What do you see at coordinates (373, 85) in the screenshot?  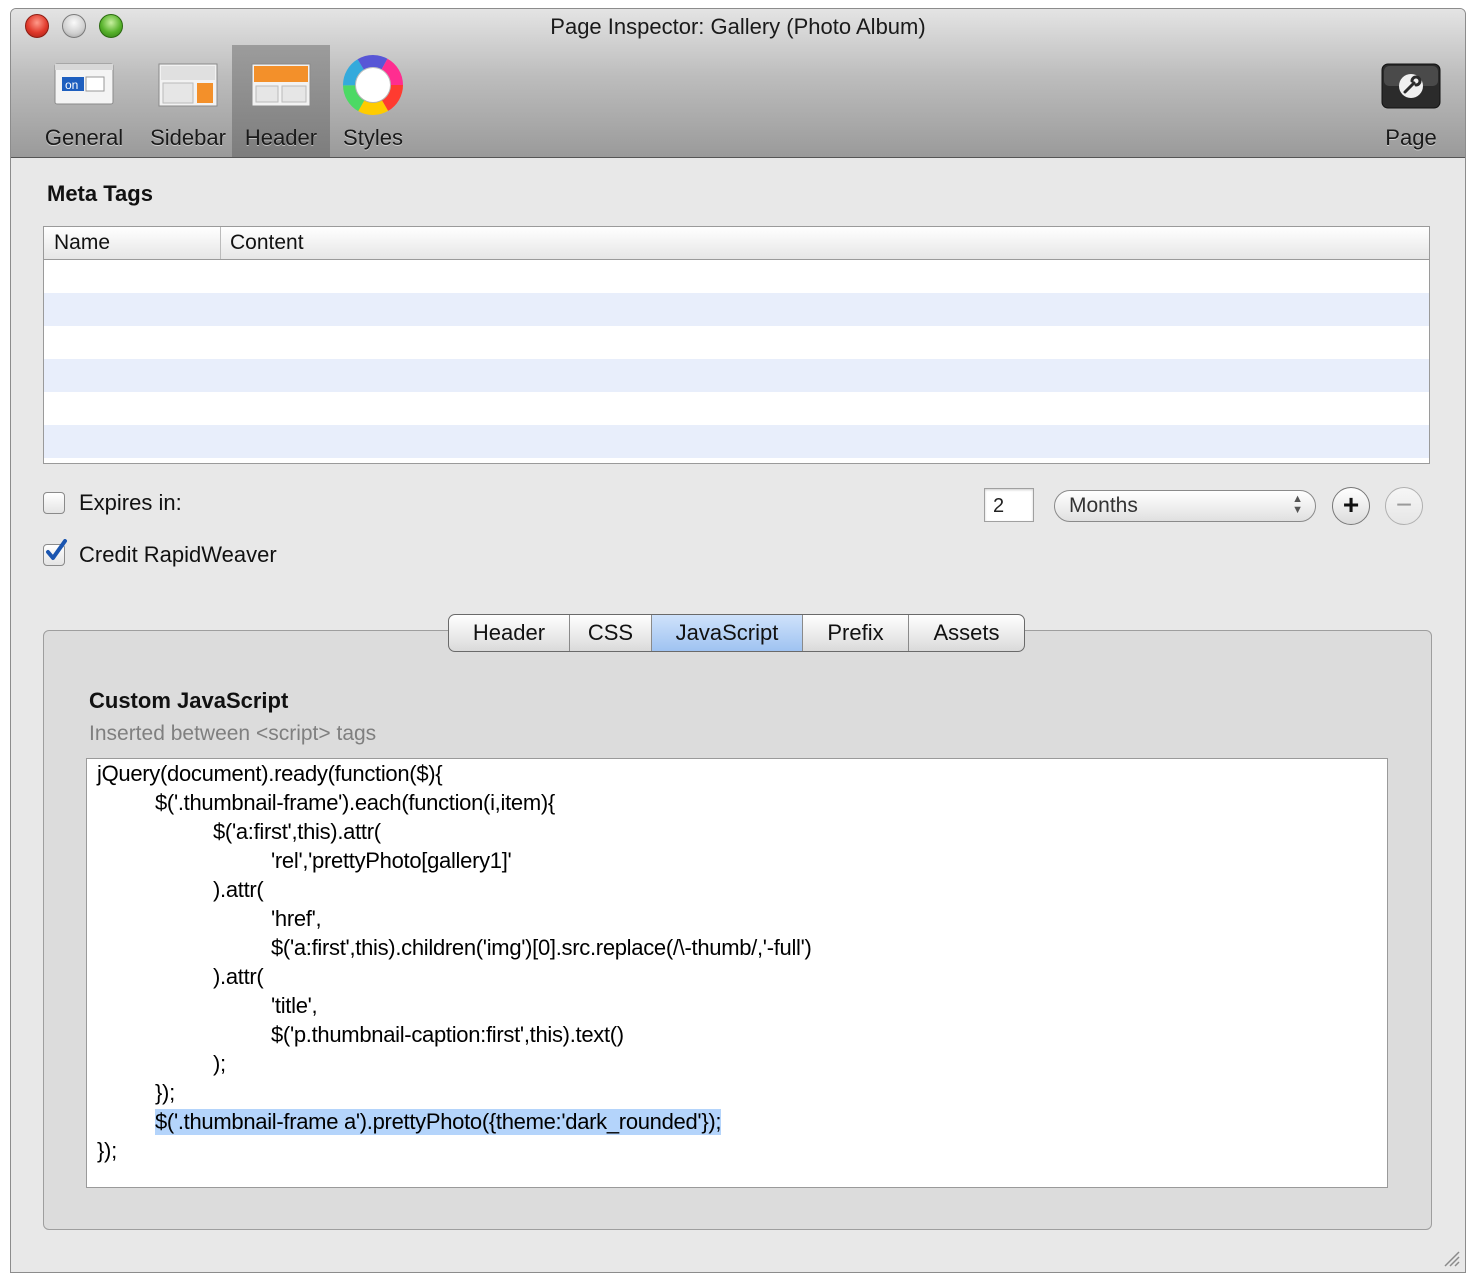 I see `color-wheel-icon` at bounding box center [373, 85].